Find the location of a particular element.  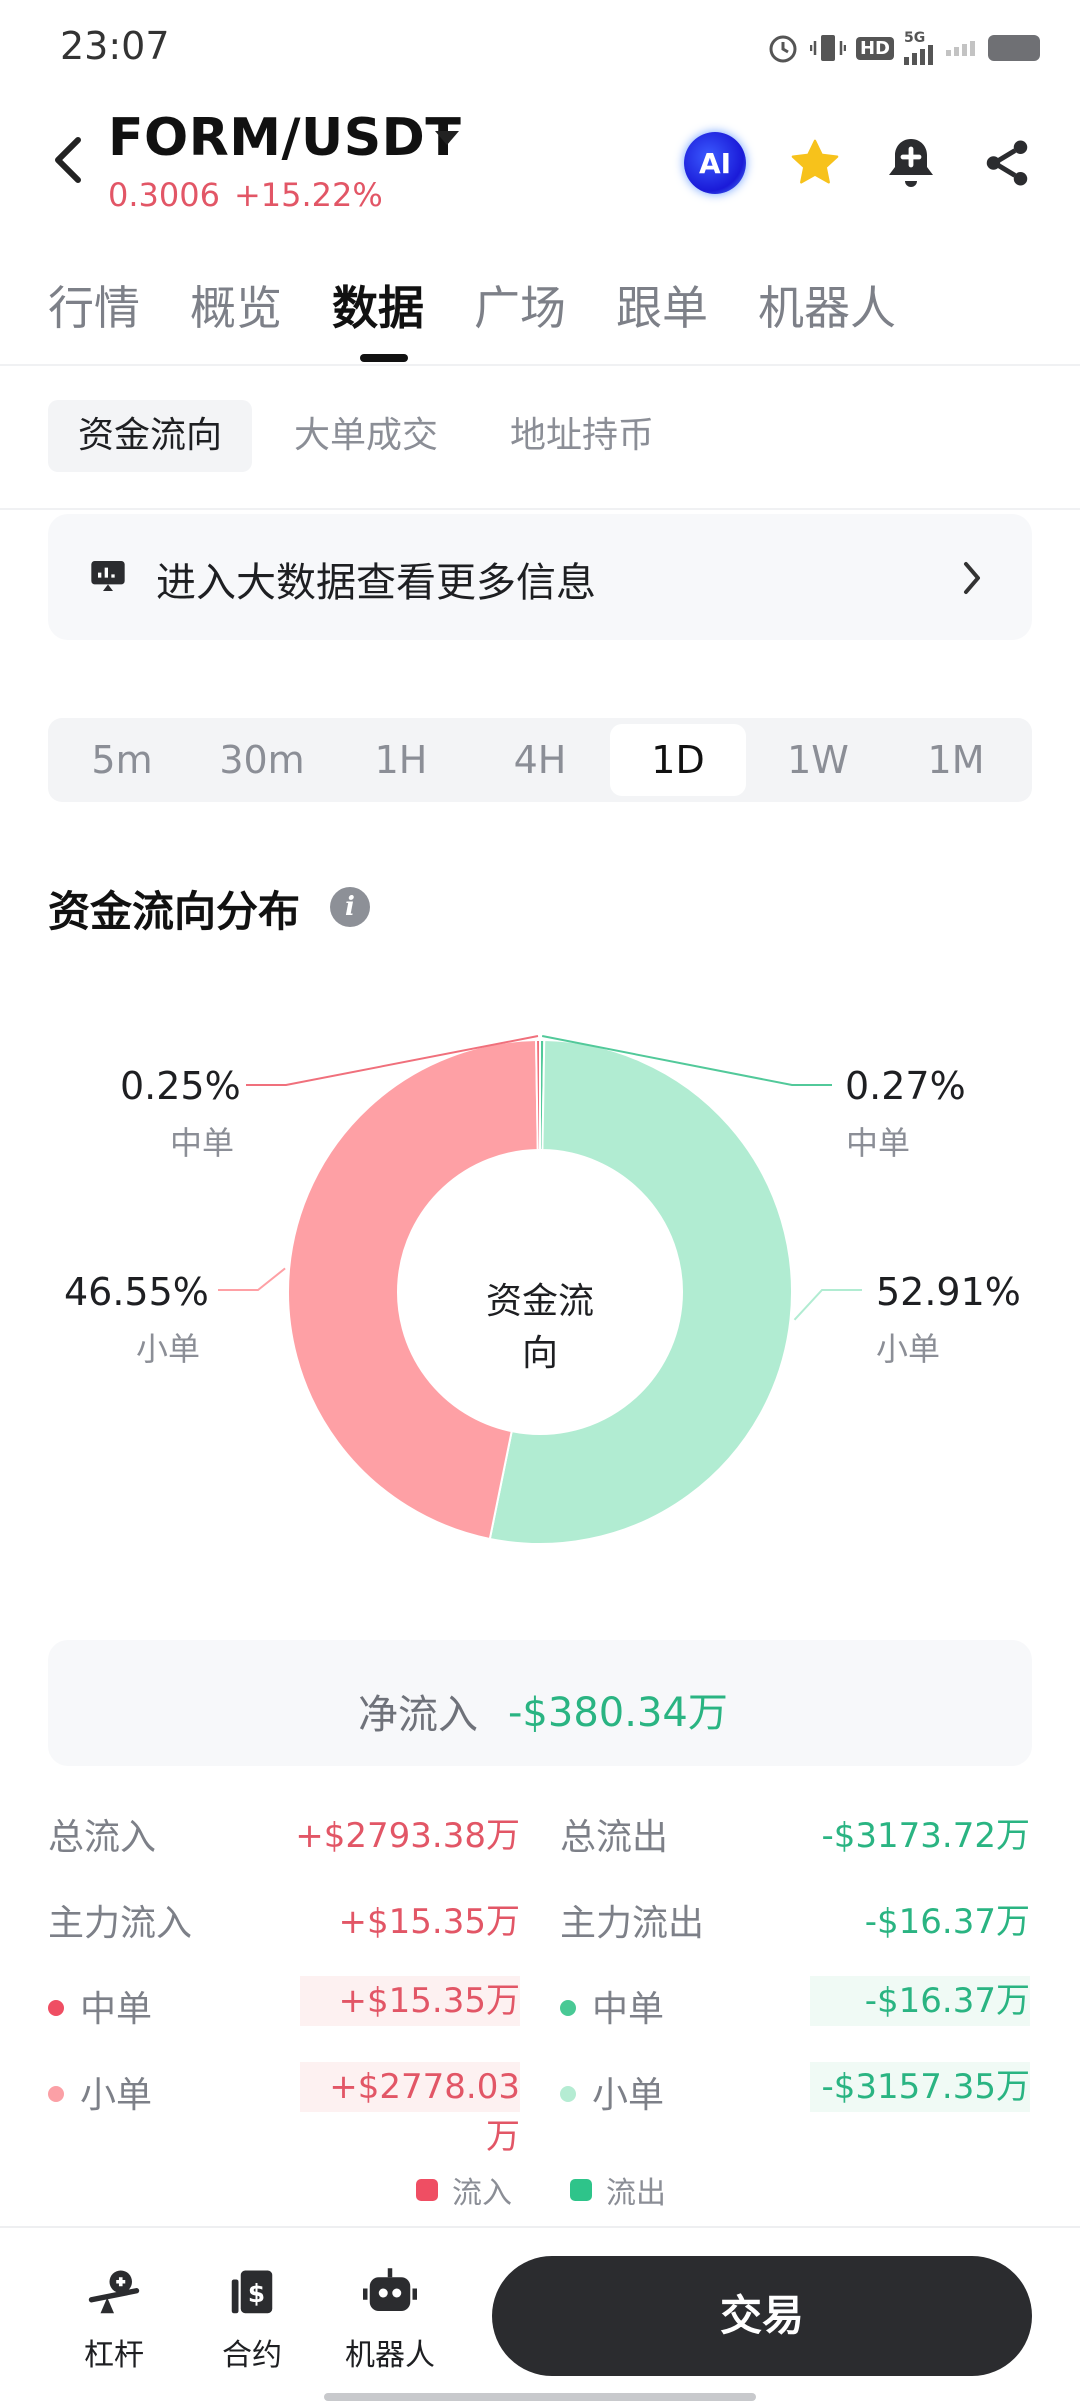

favorite-button is located at coordinates (815, 163).